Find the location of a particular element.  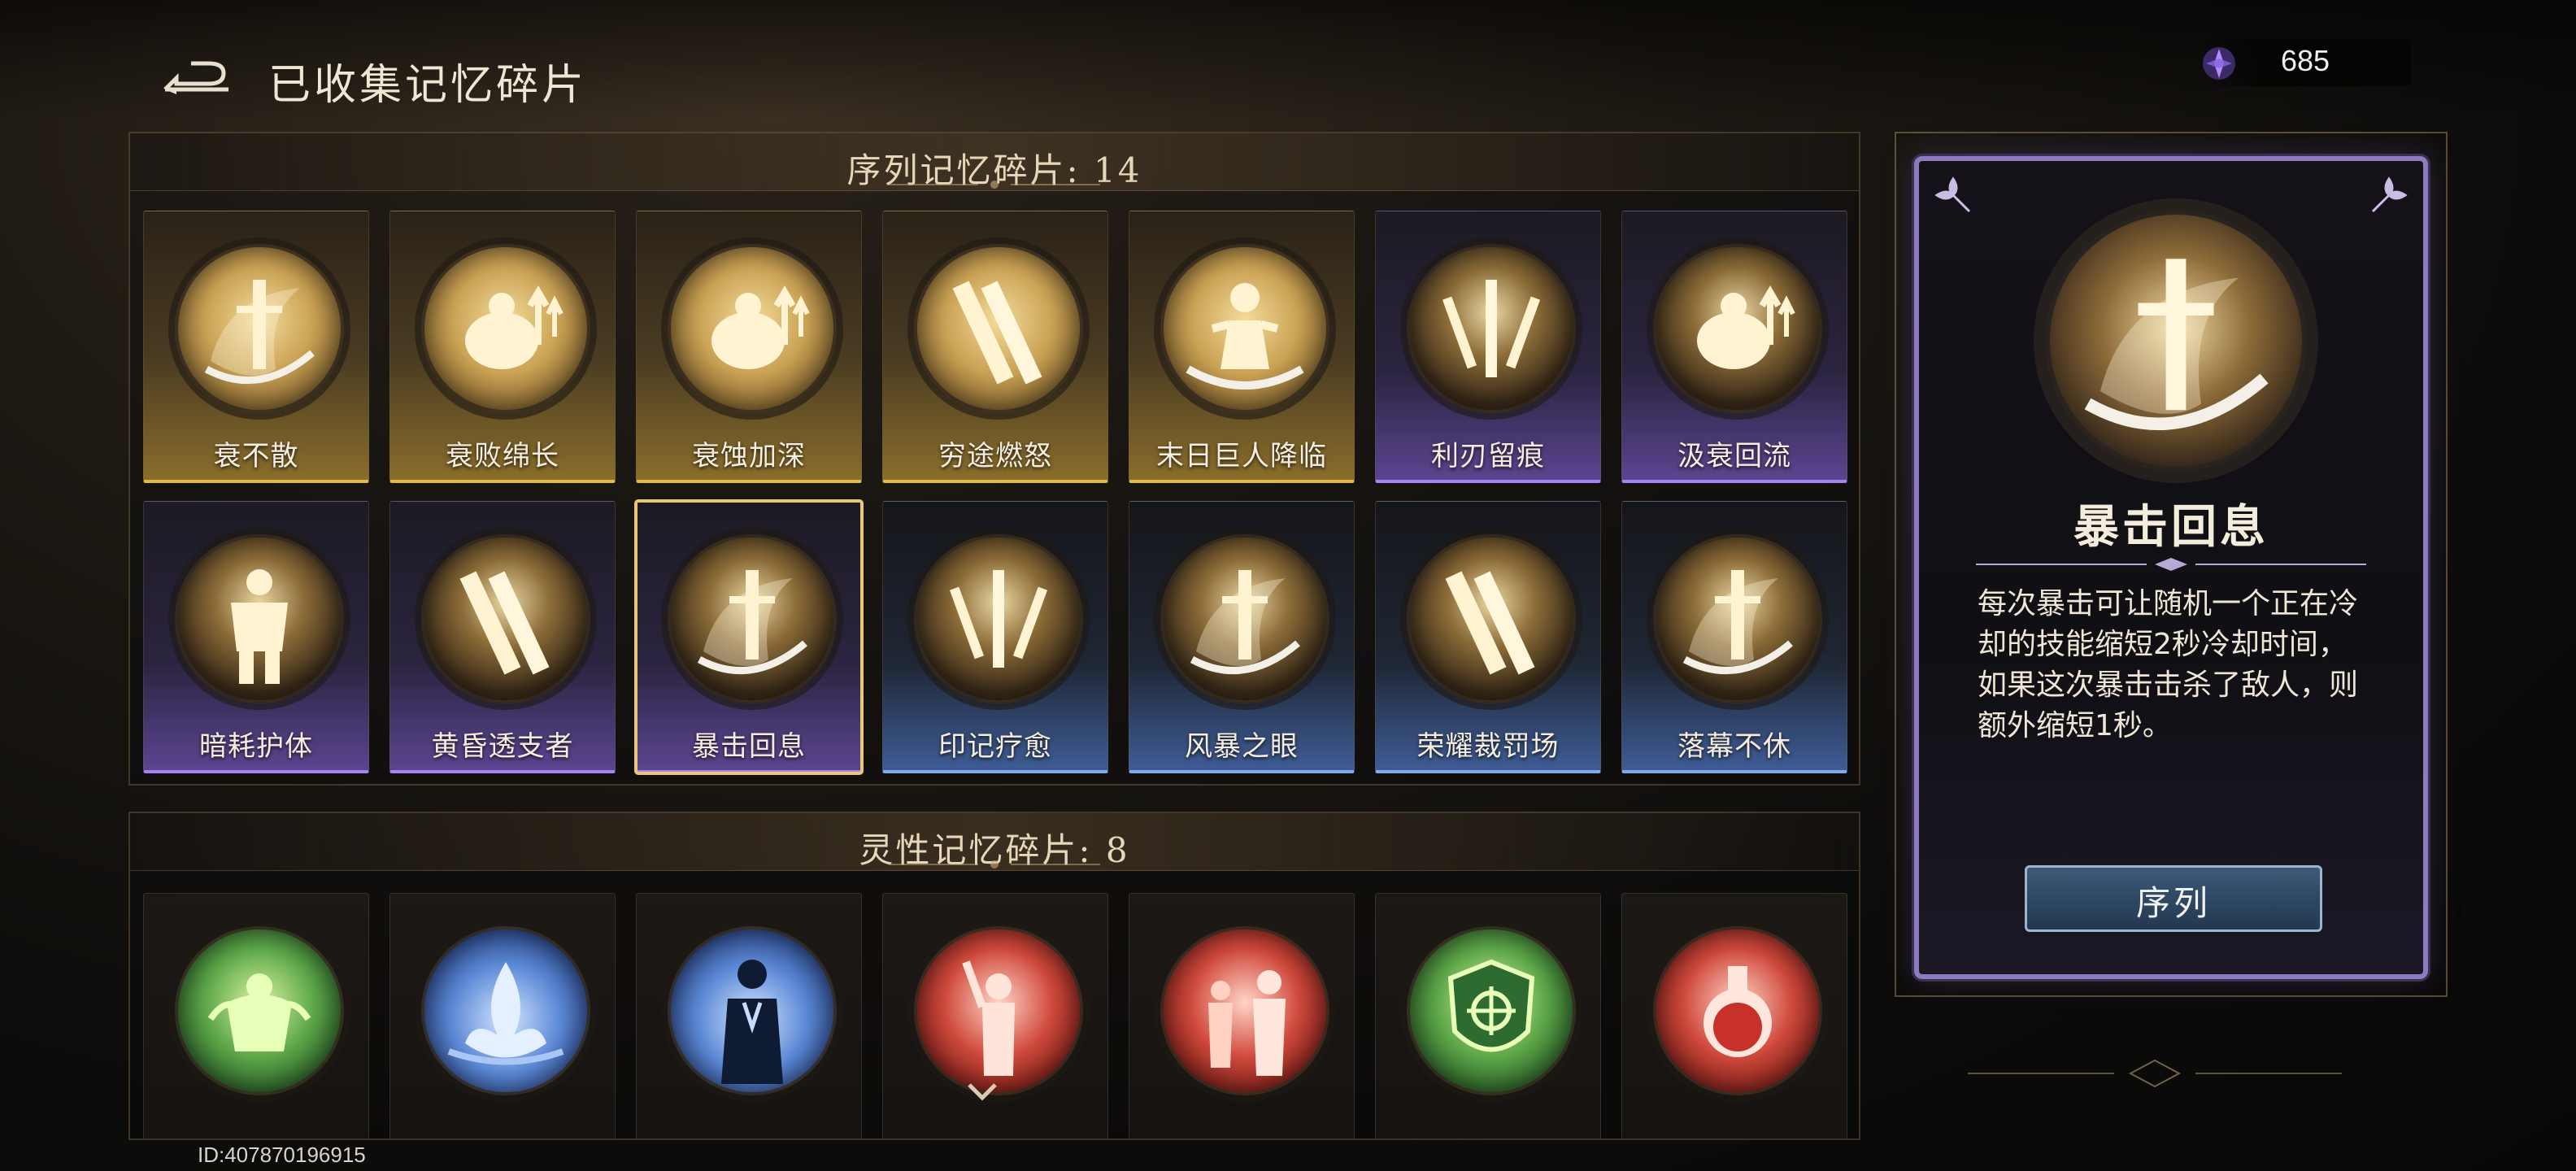

sequence-fragment-card: 衰不散 is located at coordinates (256, 347).